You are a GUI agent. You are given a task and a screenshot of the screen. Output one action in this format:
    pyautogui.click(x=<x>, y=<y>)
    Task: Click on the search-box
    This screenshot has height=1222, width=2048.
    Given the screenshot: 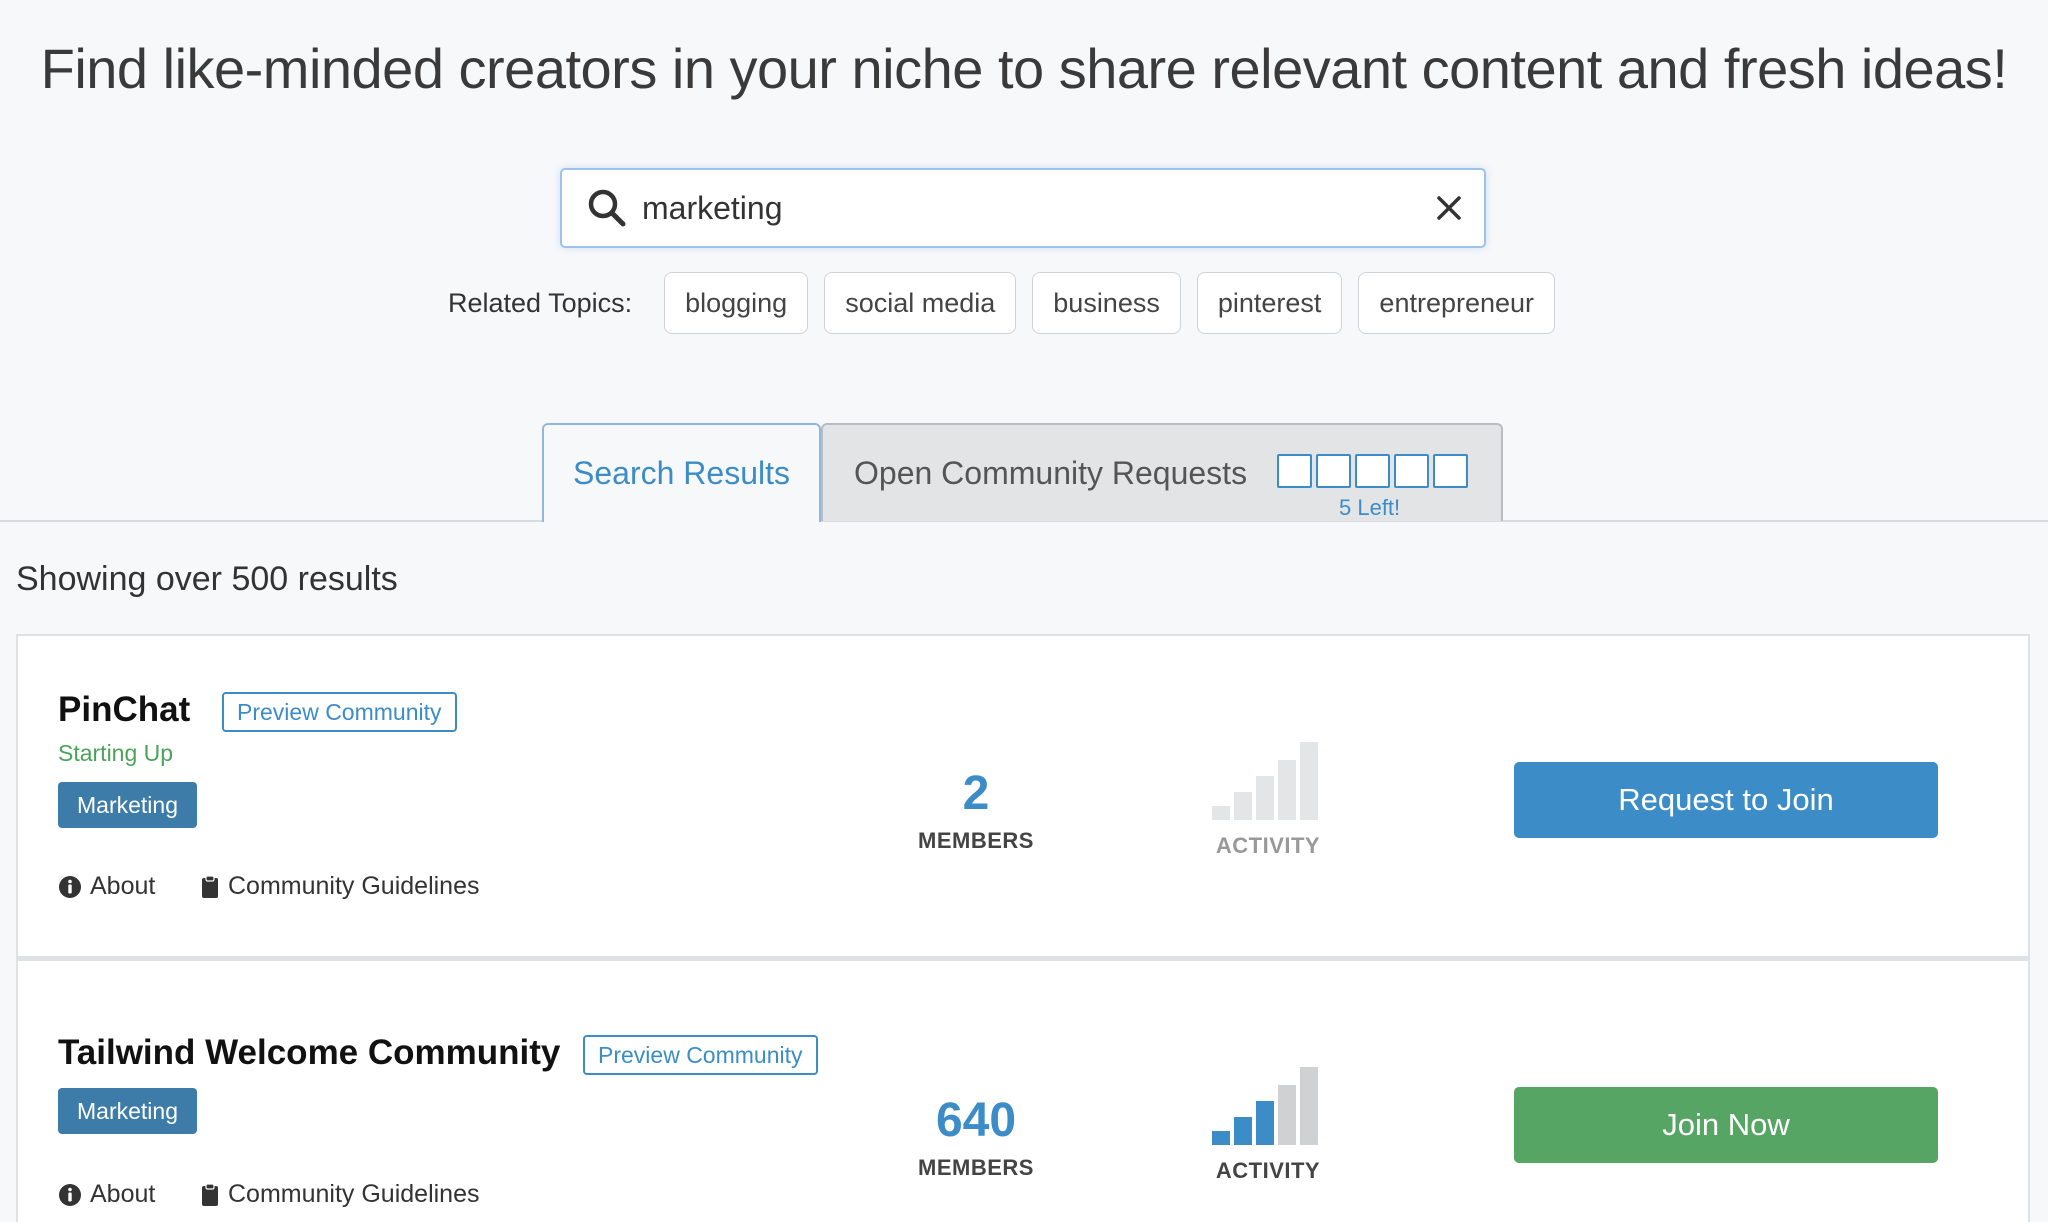 What is the action you would take?
    pyautogui.click(x=1023, y=208)
    